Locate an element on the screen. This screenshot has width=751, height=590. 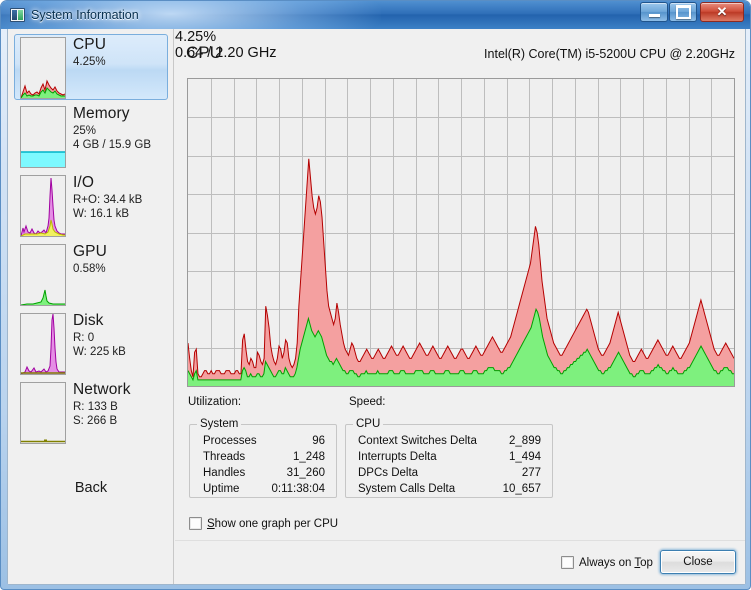
cpu-group-legend: CPU is located at coordinates (368, 424).